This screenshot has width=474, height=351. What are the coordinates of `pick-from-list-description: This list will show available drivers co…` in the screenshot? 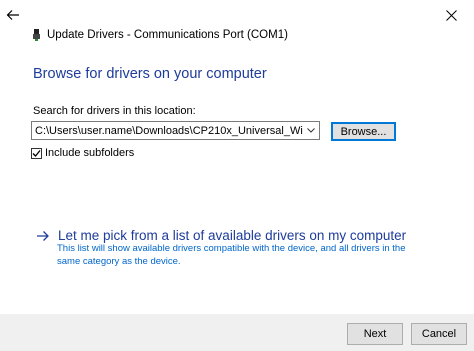 It's located at (231, 255).